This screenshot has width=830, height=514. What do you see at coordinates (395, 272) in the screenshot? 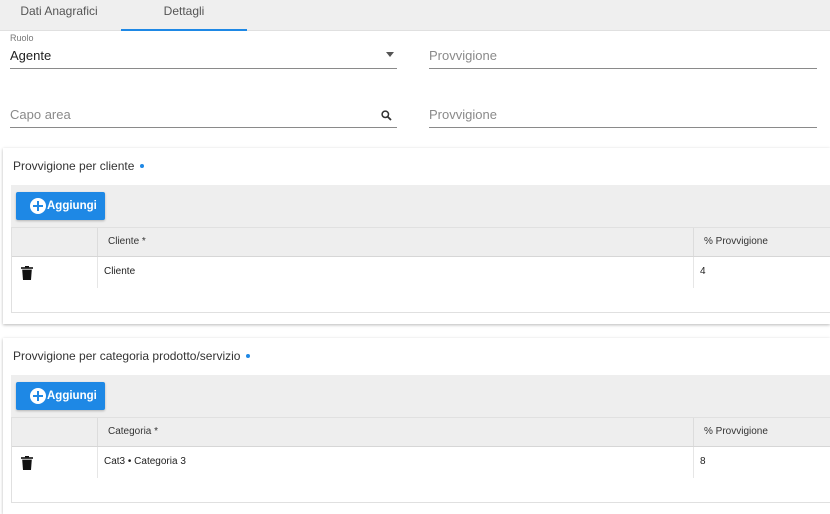
I see `cell-cliente: Cliente` at bounding box center [395, 272].